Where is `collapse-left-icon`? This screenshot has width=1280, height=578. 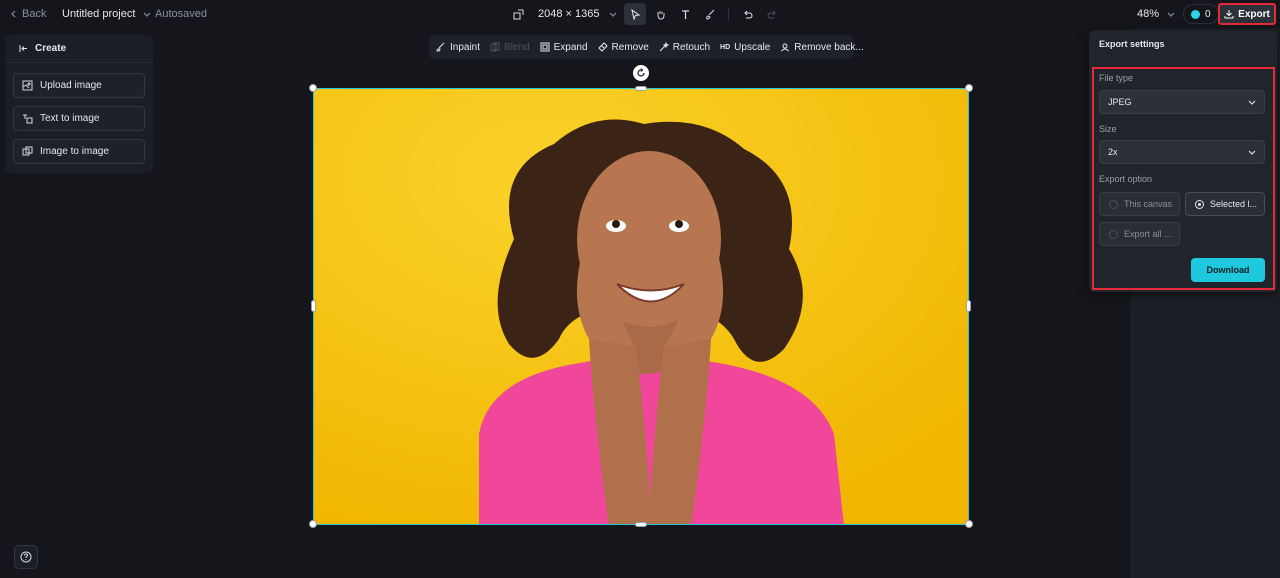 collapse-left-icon is located at coordinates (24, 48).